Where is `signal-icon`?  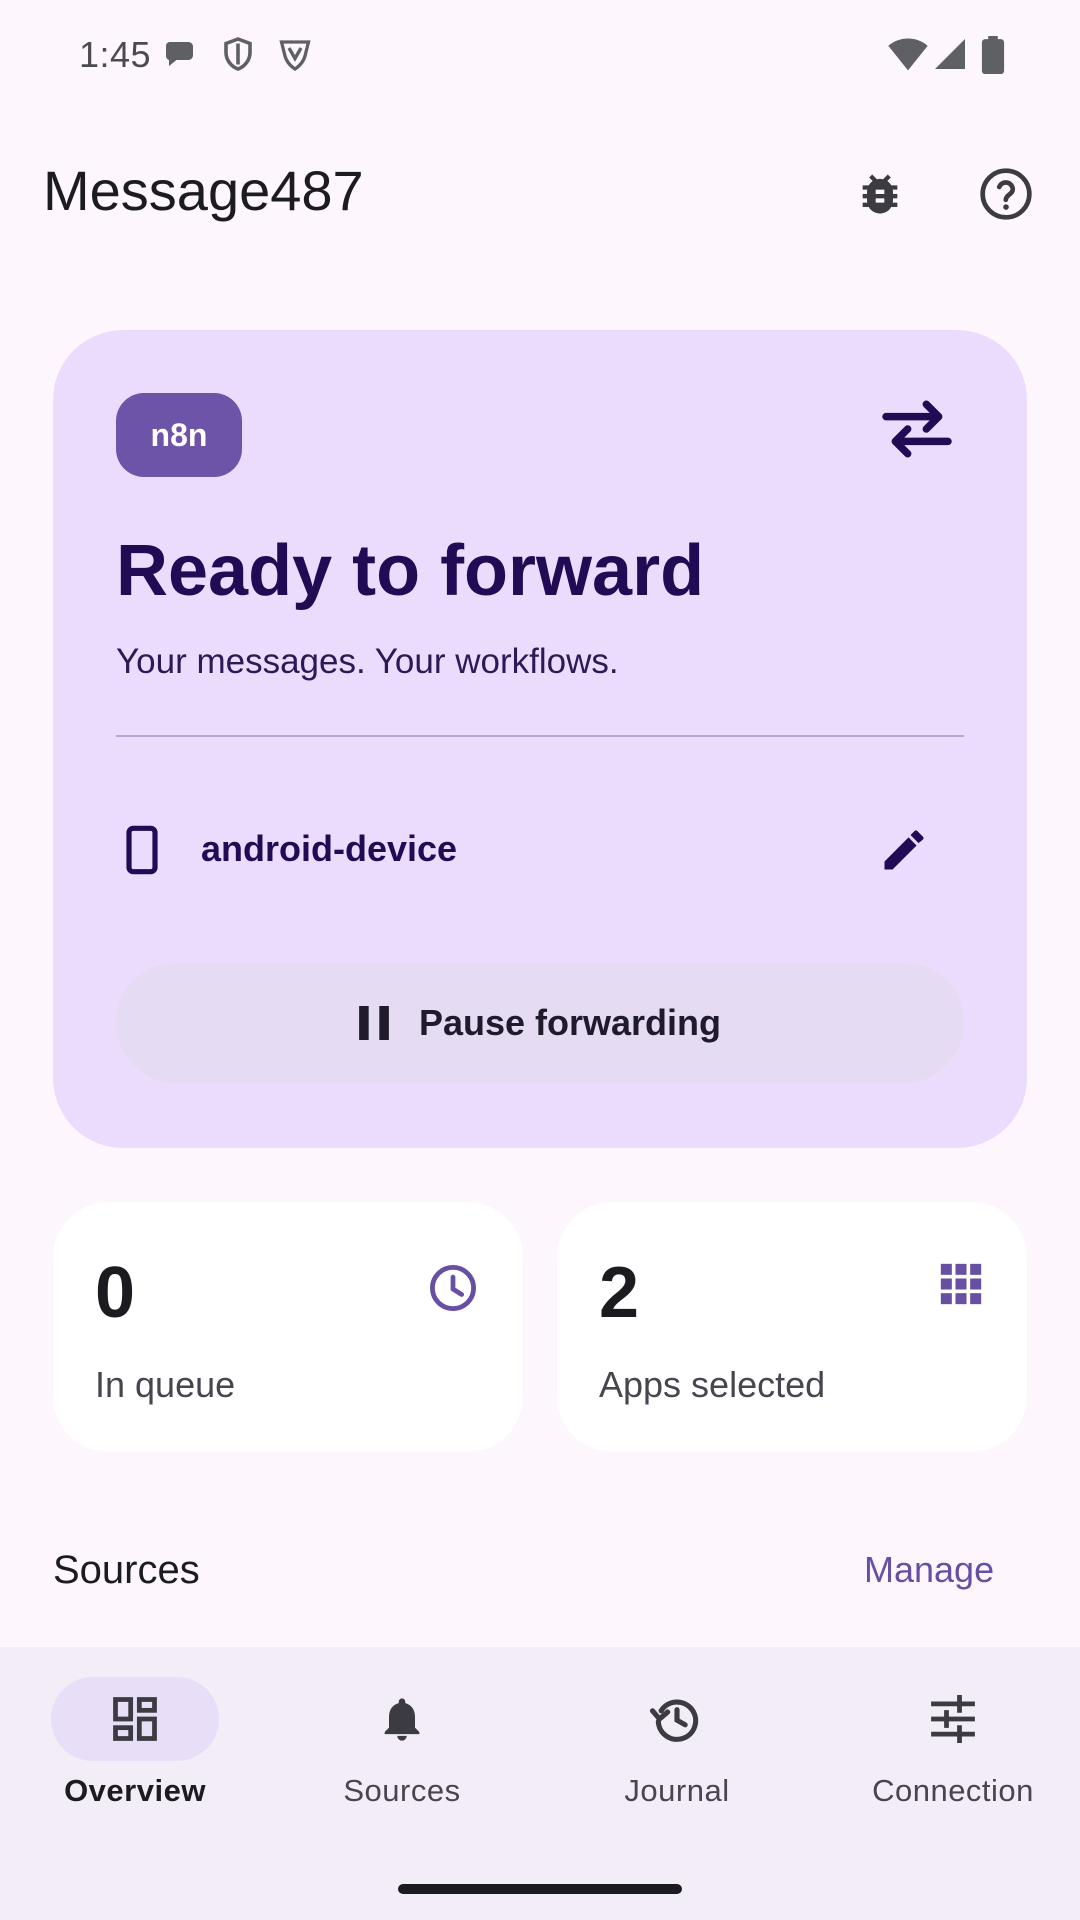 signal-icon is located at coordinates (950, 54).